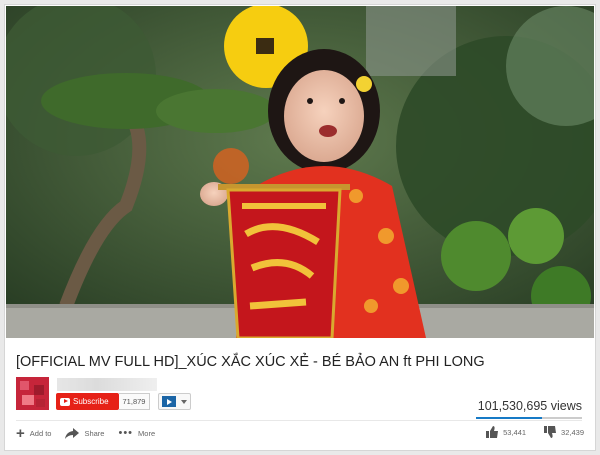  I want to click on play-badge-icon, so click(169, 401).